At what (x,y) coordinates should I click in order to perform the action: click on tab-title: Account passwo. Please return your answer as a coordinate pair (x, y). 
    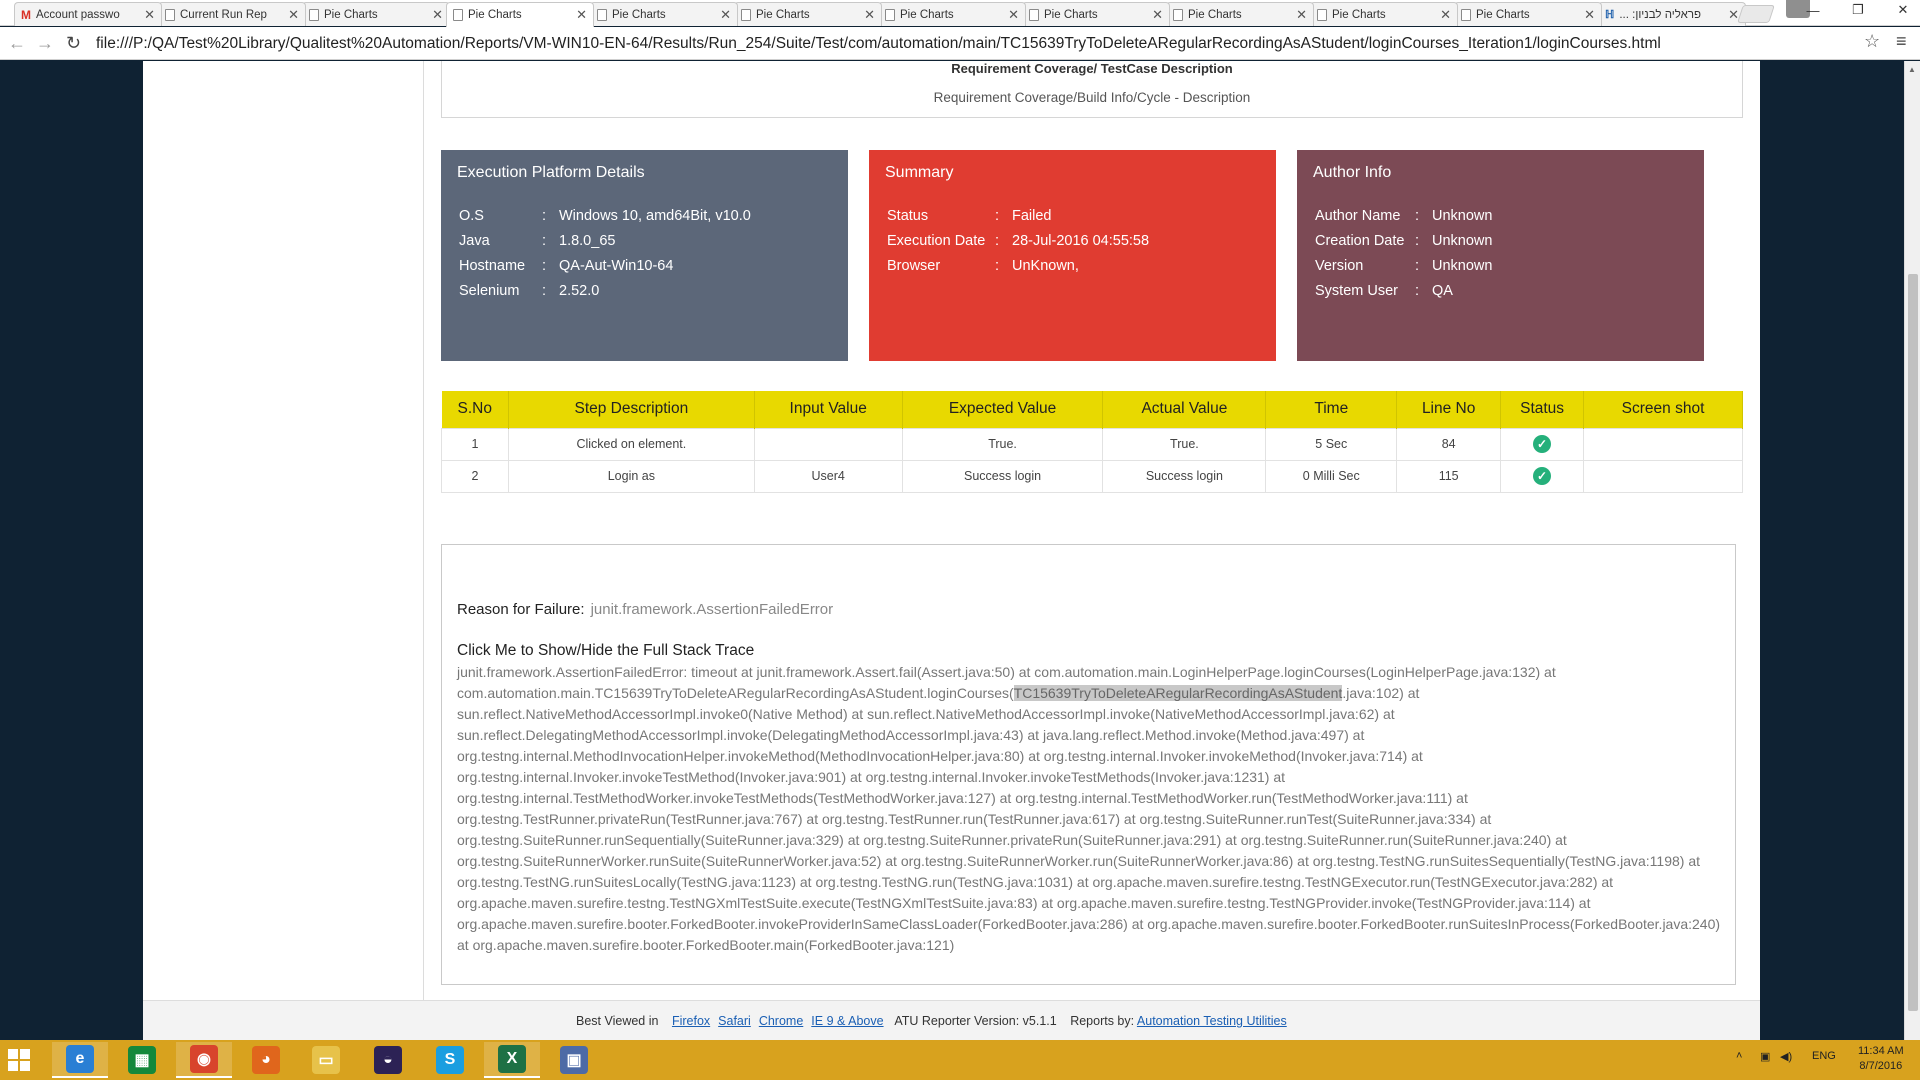
    Looking at the image, I should click on (78, 14).